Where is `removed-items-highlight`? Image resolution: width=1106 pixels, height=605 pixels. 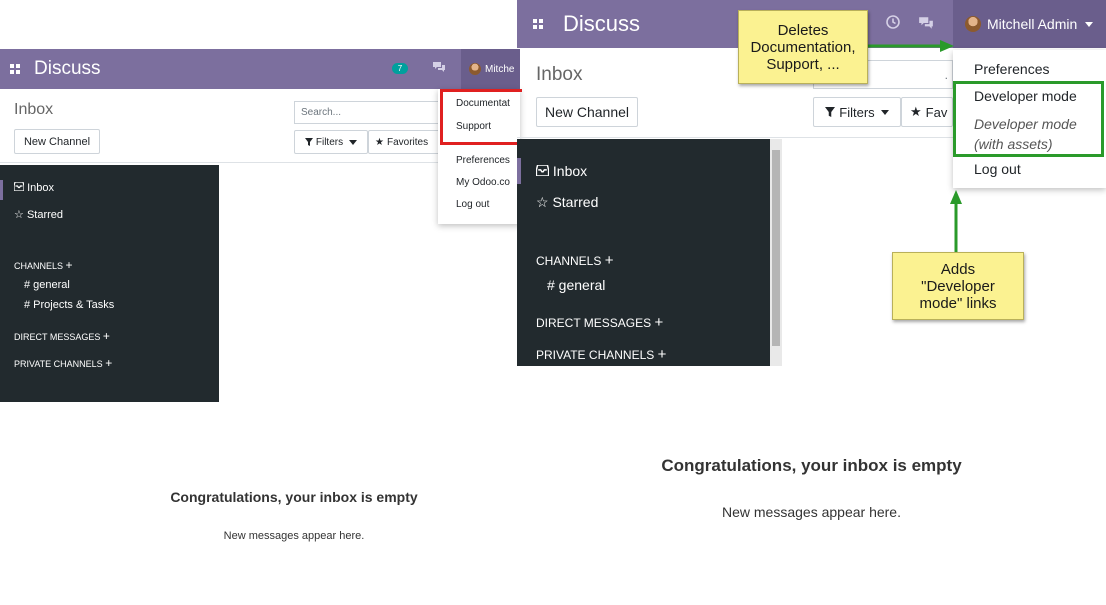
removed-items-highlight is located at coordinates (481, 117).